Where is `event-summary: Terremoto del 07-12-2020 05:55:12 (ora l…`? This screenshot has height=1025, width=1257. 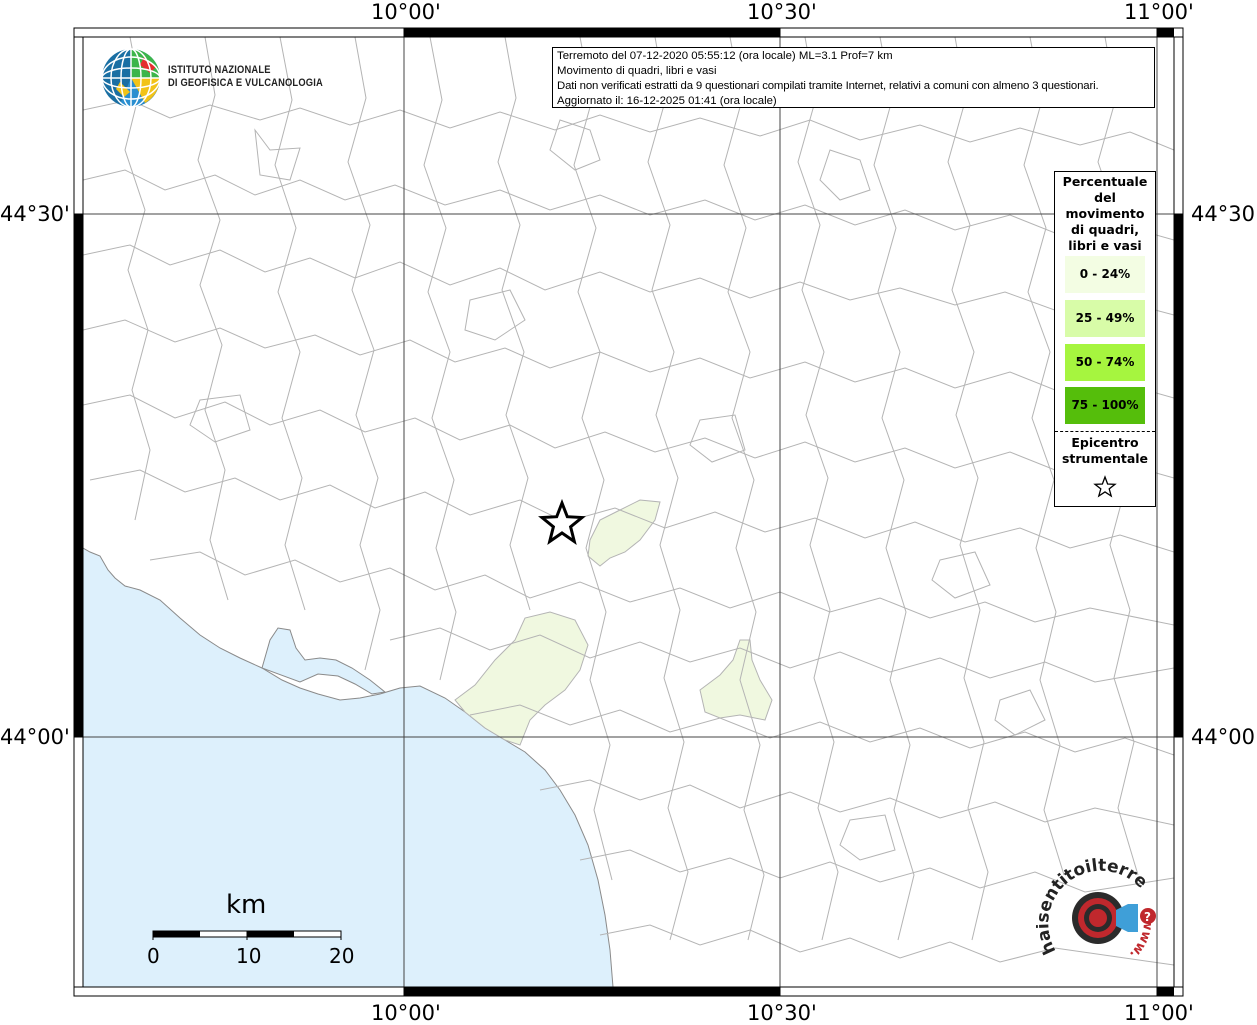
event-summary: Terremoto del 07-12-2020 05:55:12 (ora l… is located at coordinates (725, 56).